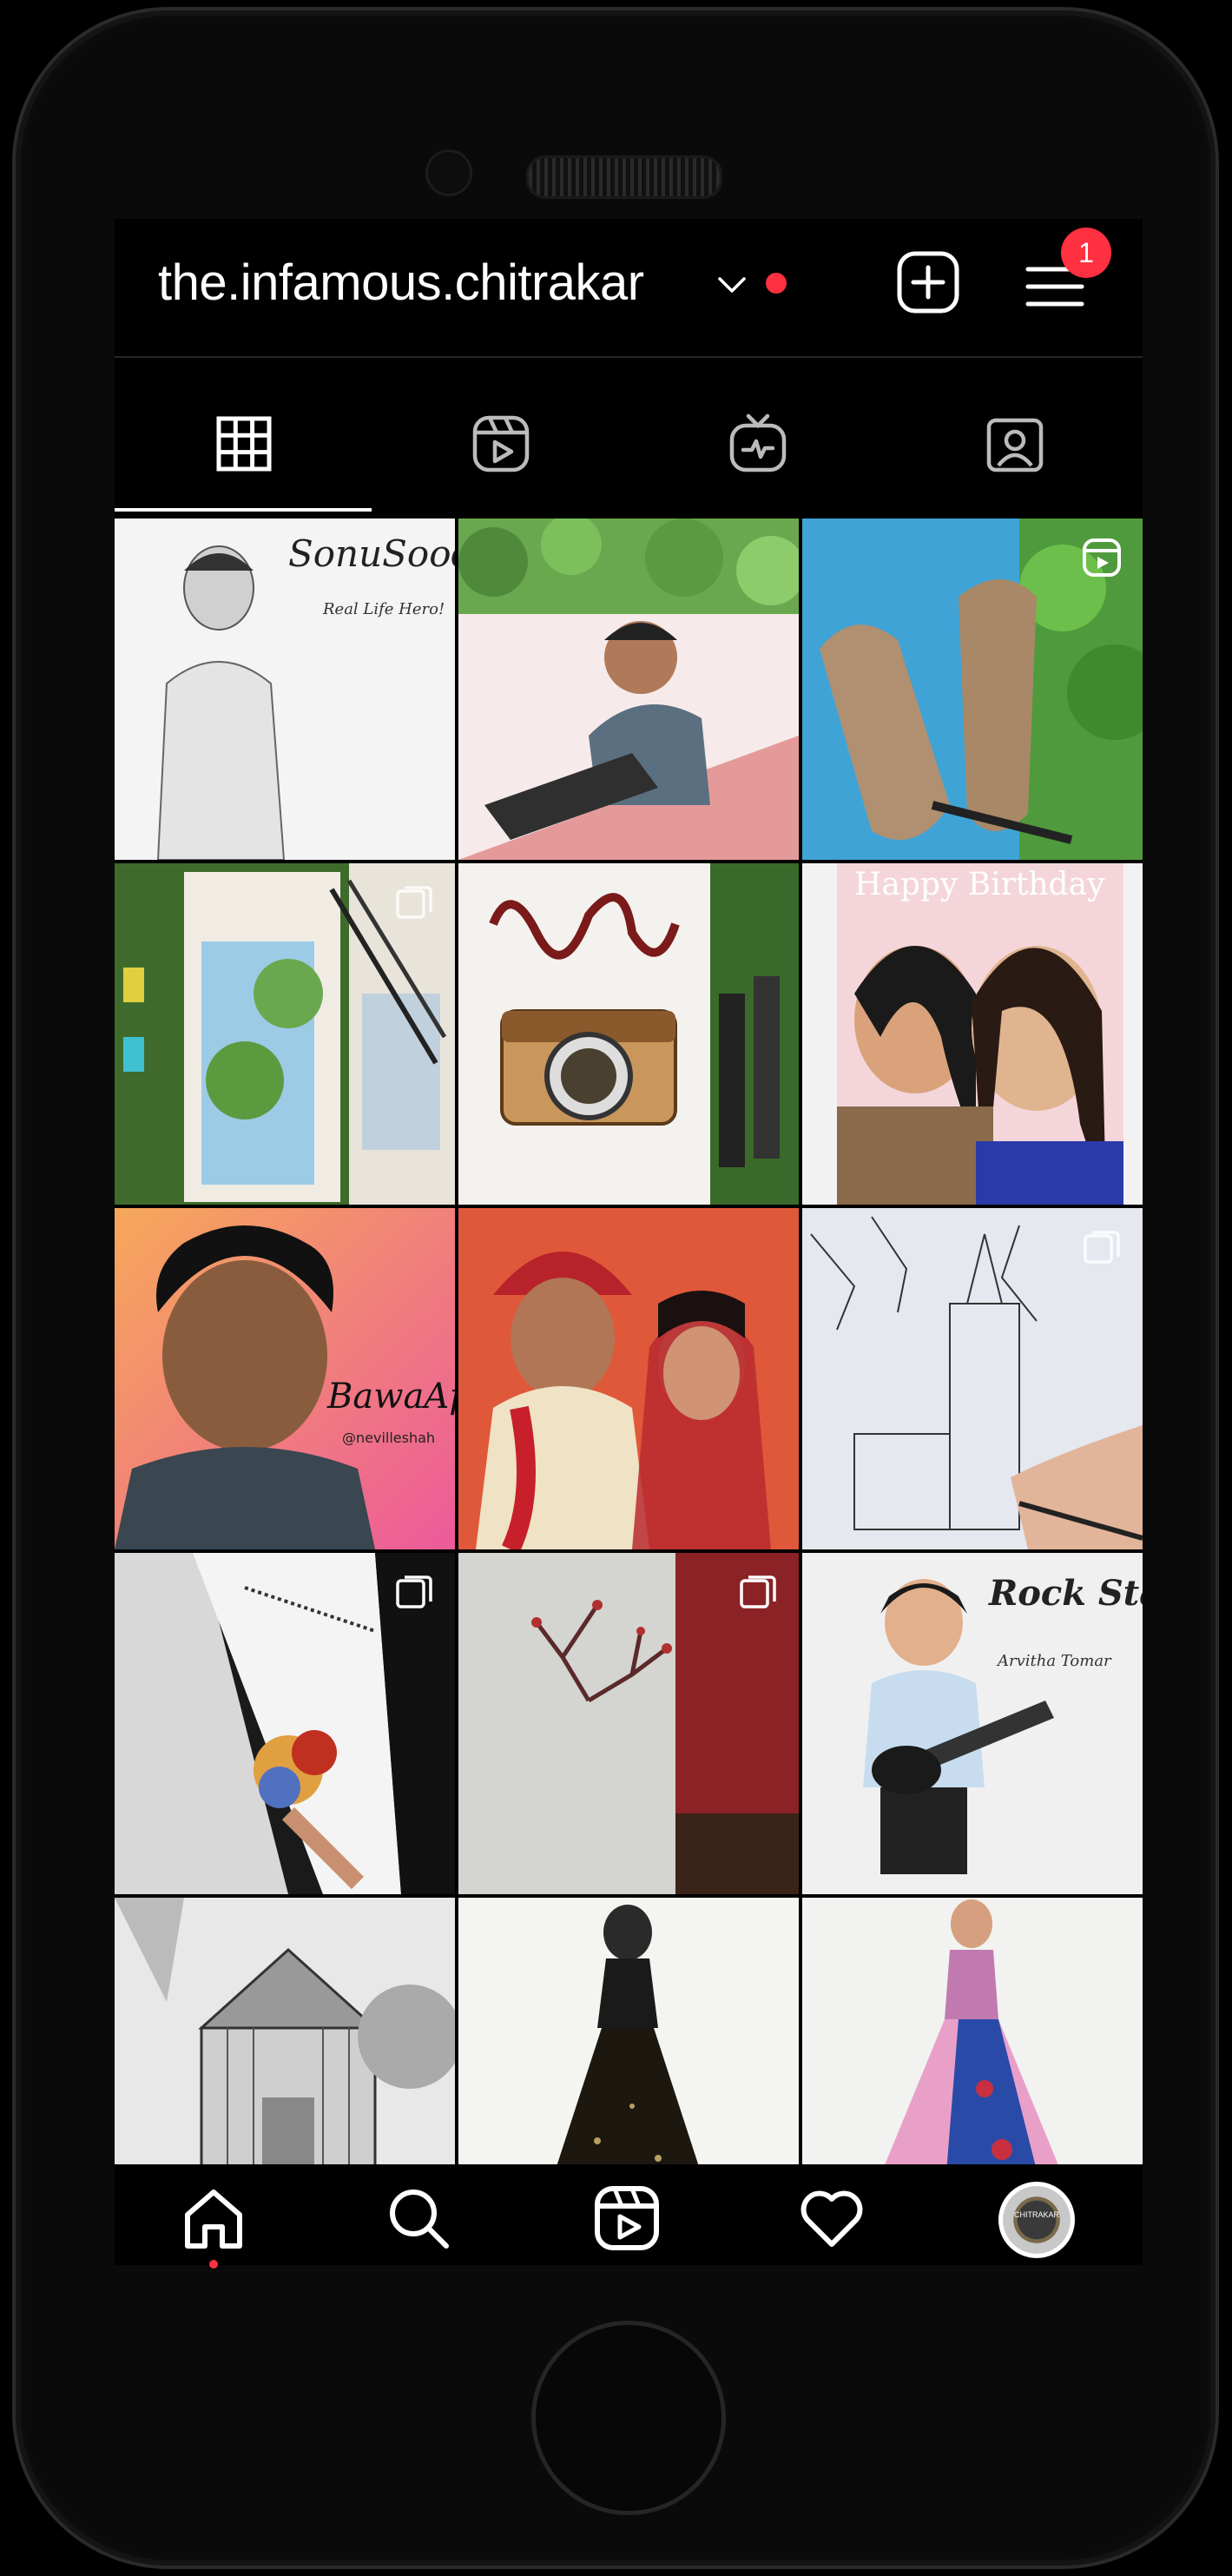 This screenshot has width=1232, height=2576. I want to click on tab-reels, so click(500, 435).